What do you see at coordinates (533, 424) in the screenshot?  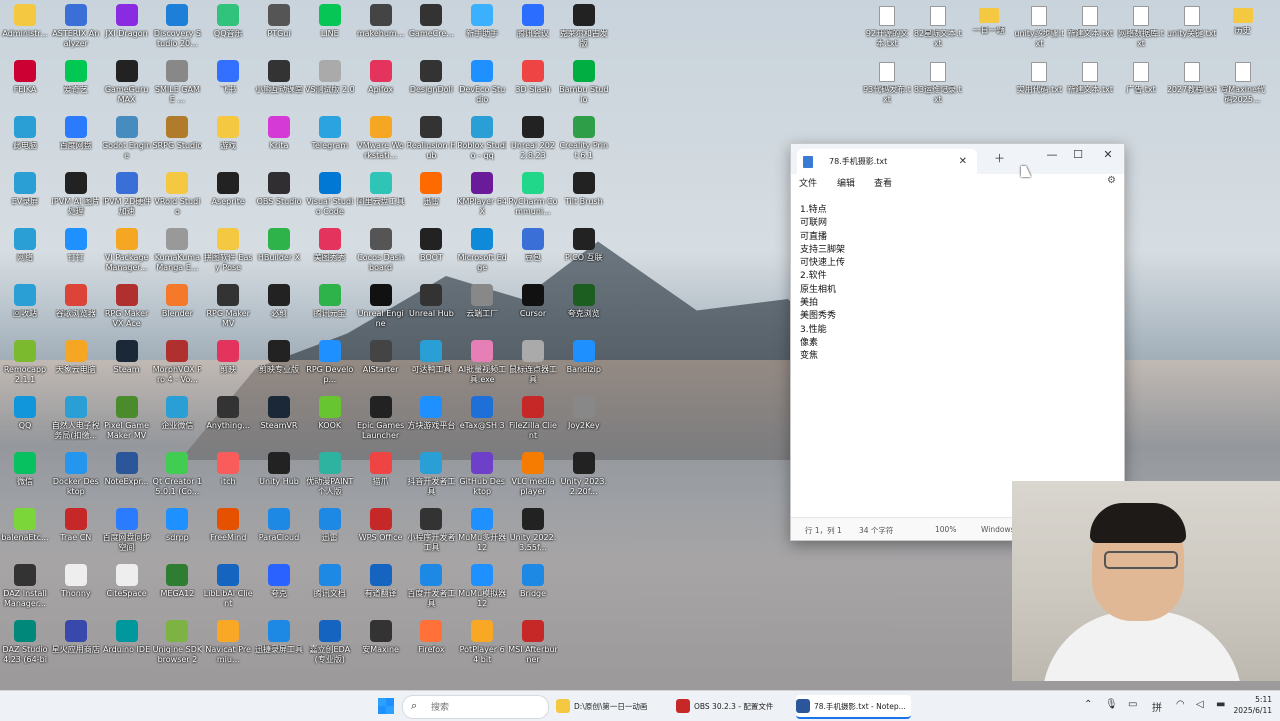 I see `desktop-icon: FileZilla Client` at bounding box center [533, 424].